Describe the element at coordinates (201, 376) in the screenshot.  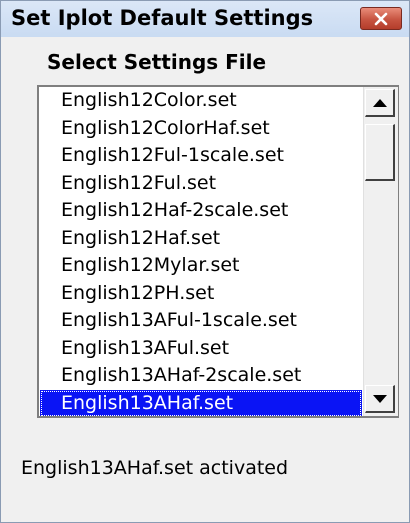
I see `list-item: English13AHaf-2scale.set` at that location.